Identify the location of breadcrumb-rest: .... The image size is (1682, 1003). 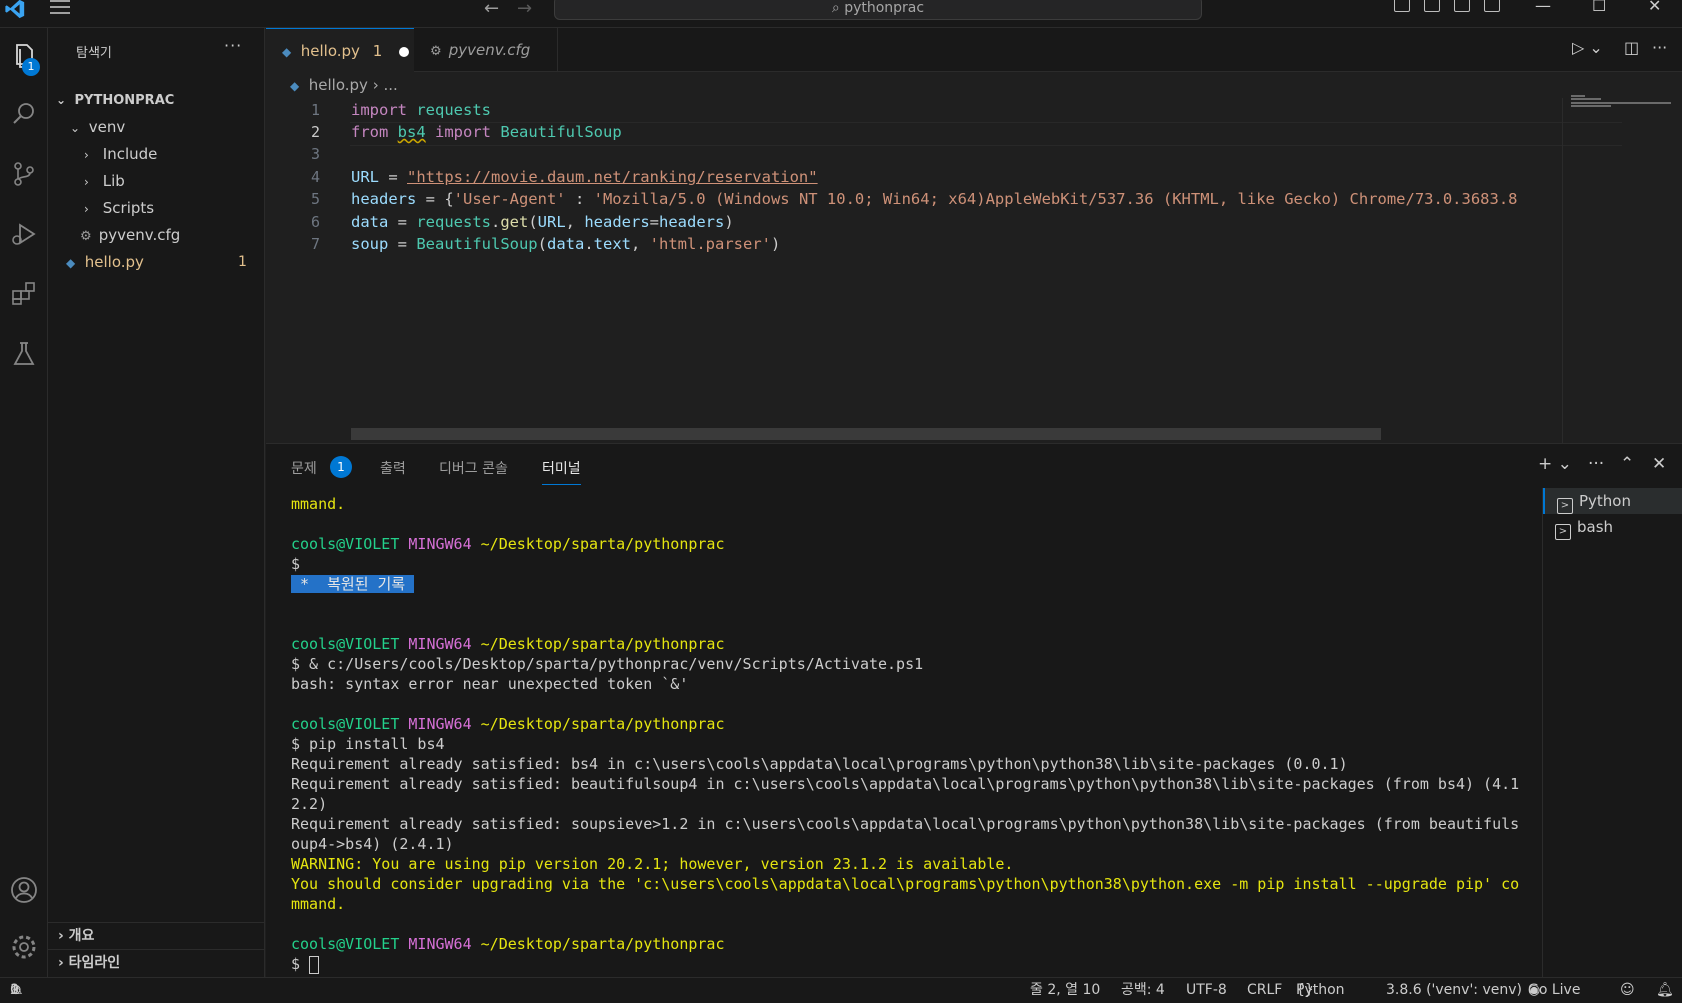
(391, 85).